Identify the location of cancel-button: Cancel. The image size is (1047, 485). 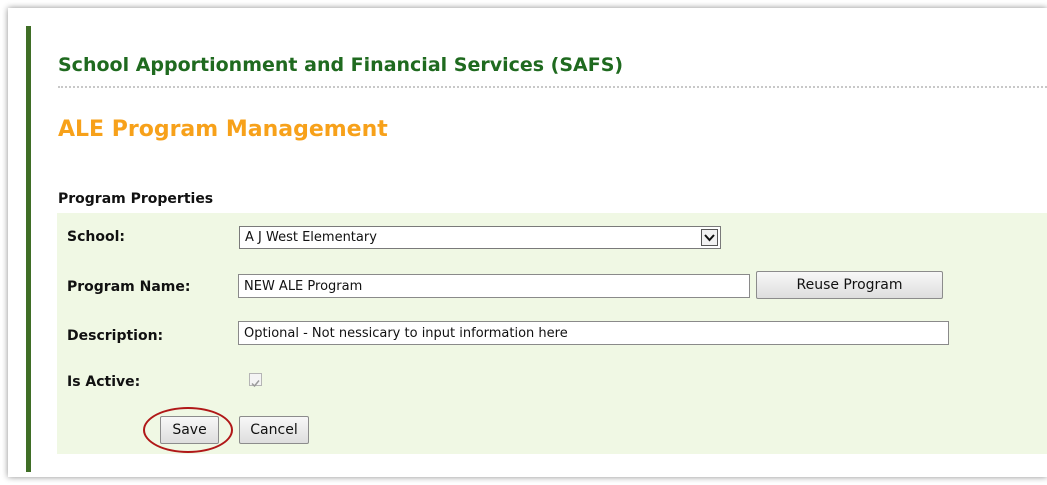
(274, 430).